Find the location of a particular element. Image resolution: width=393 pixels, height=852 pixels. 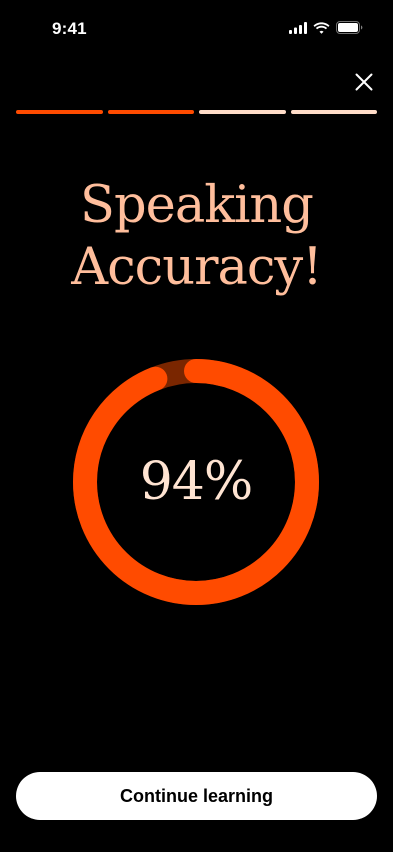

accuracy-score: 94% is located at coordinates (196, 482).